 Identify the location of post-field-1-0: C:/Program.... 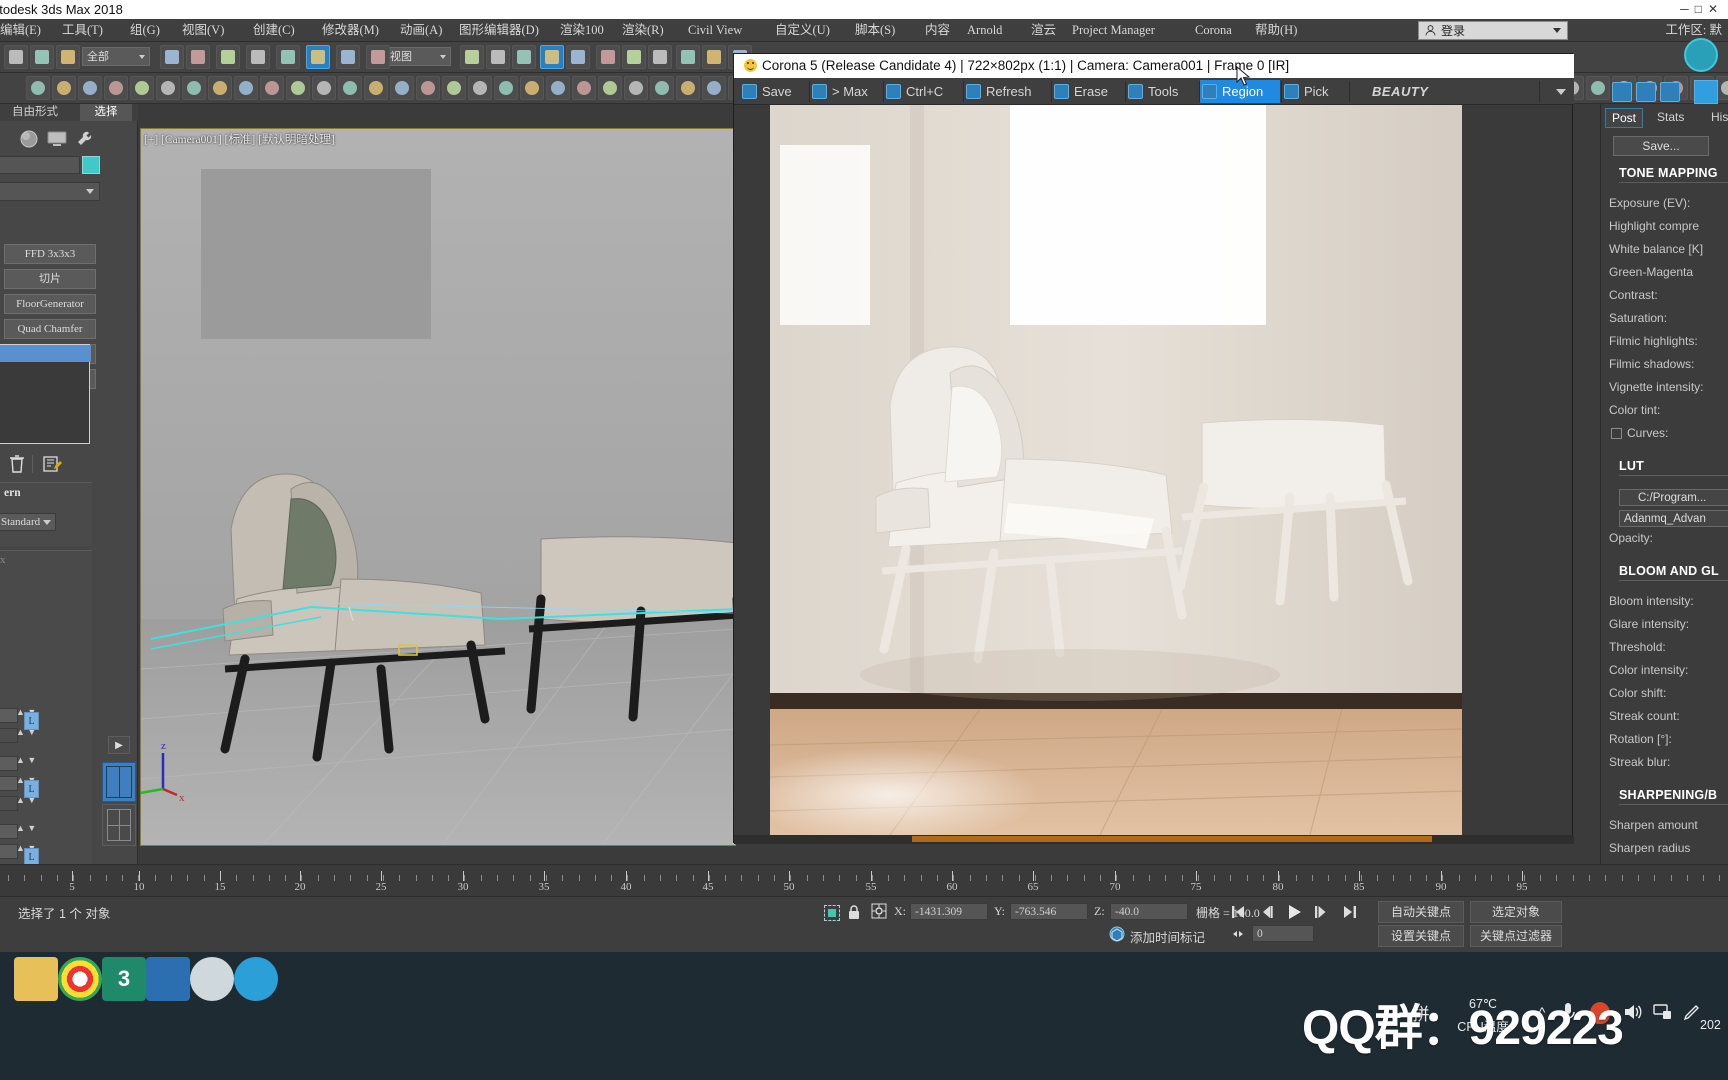
(1673, 497).